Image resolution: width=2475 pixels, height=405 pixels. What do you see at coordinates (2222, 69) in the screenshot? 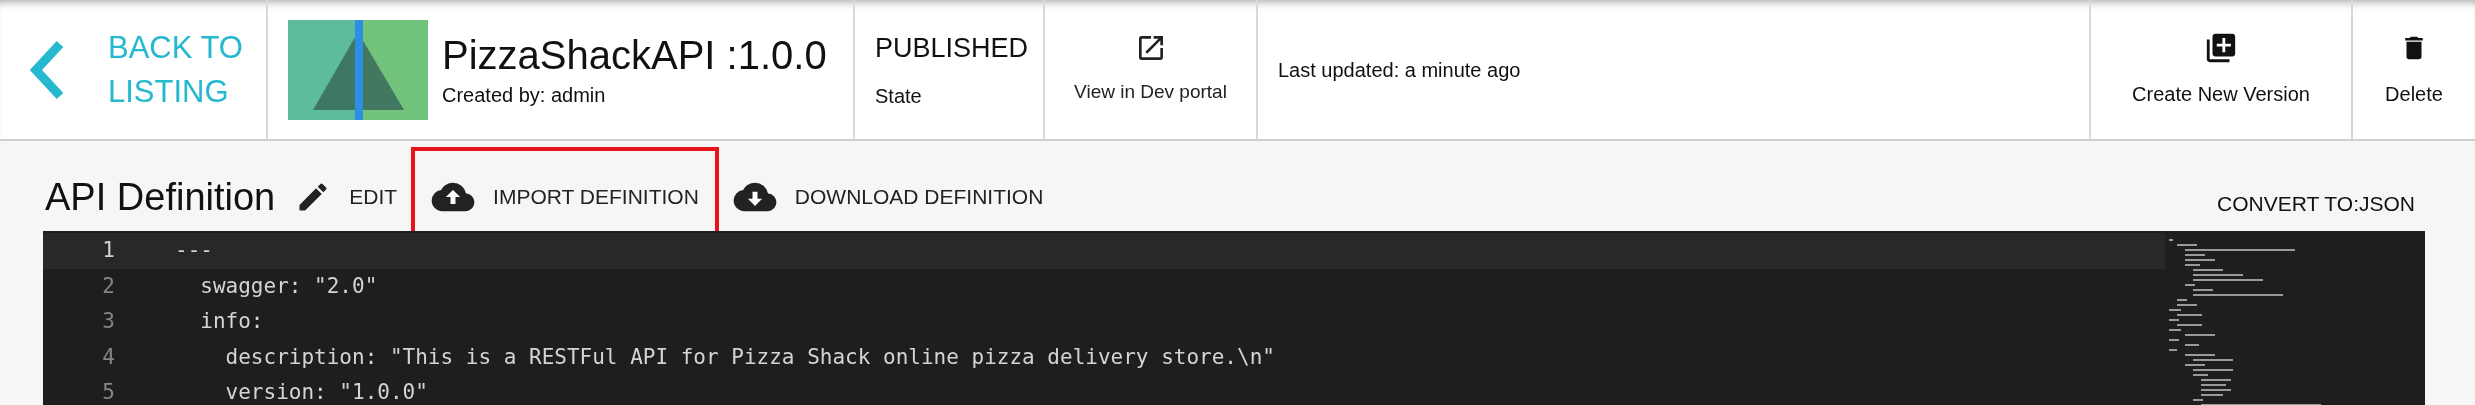
I see `create-version-button: Create New Version` at bounding box center [2222, 69].